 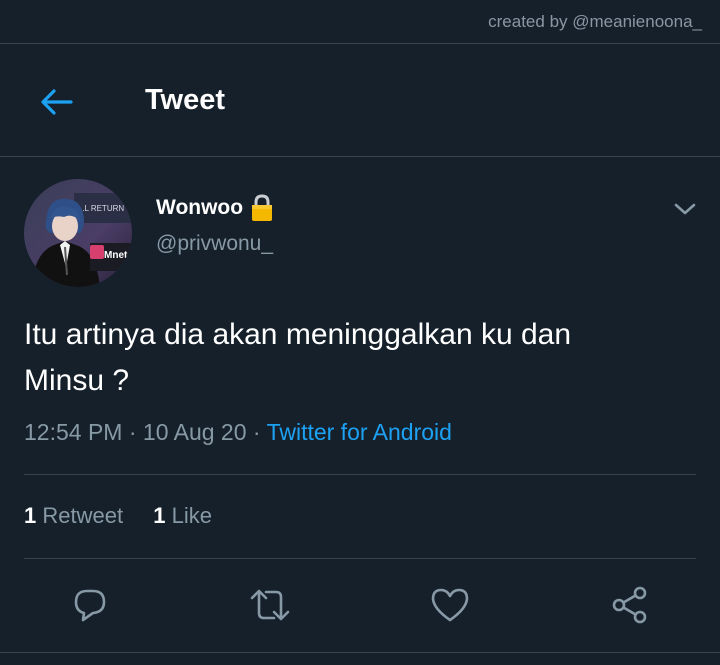 I want to click on like-button, so click(x=450, y=605).